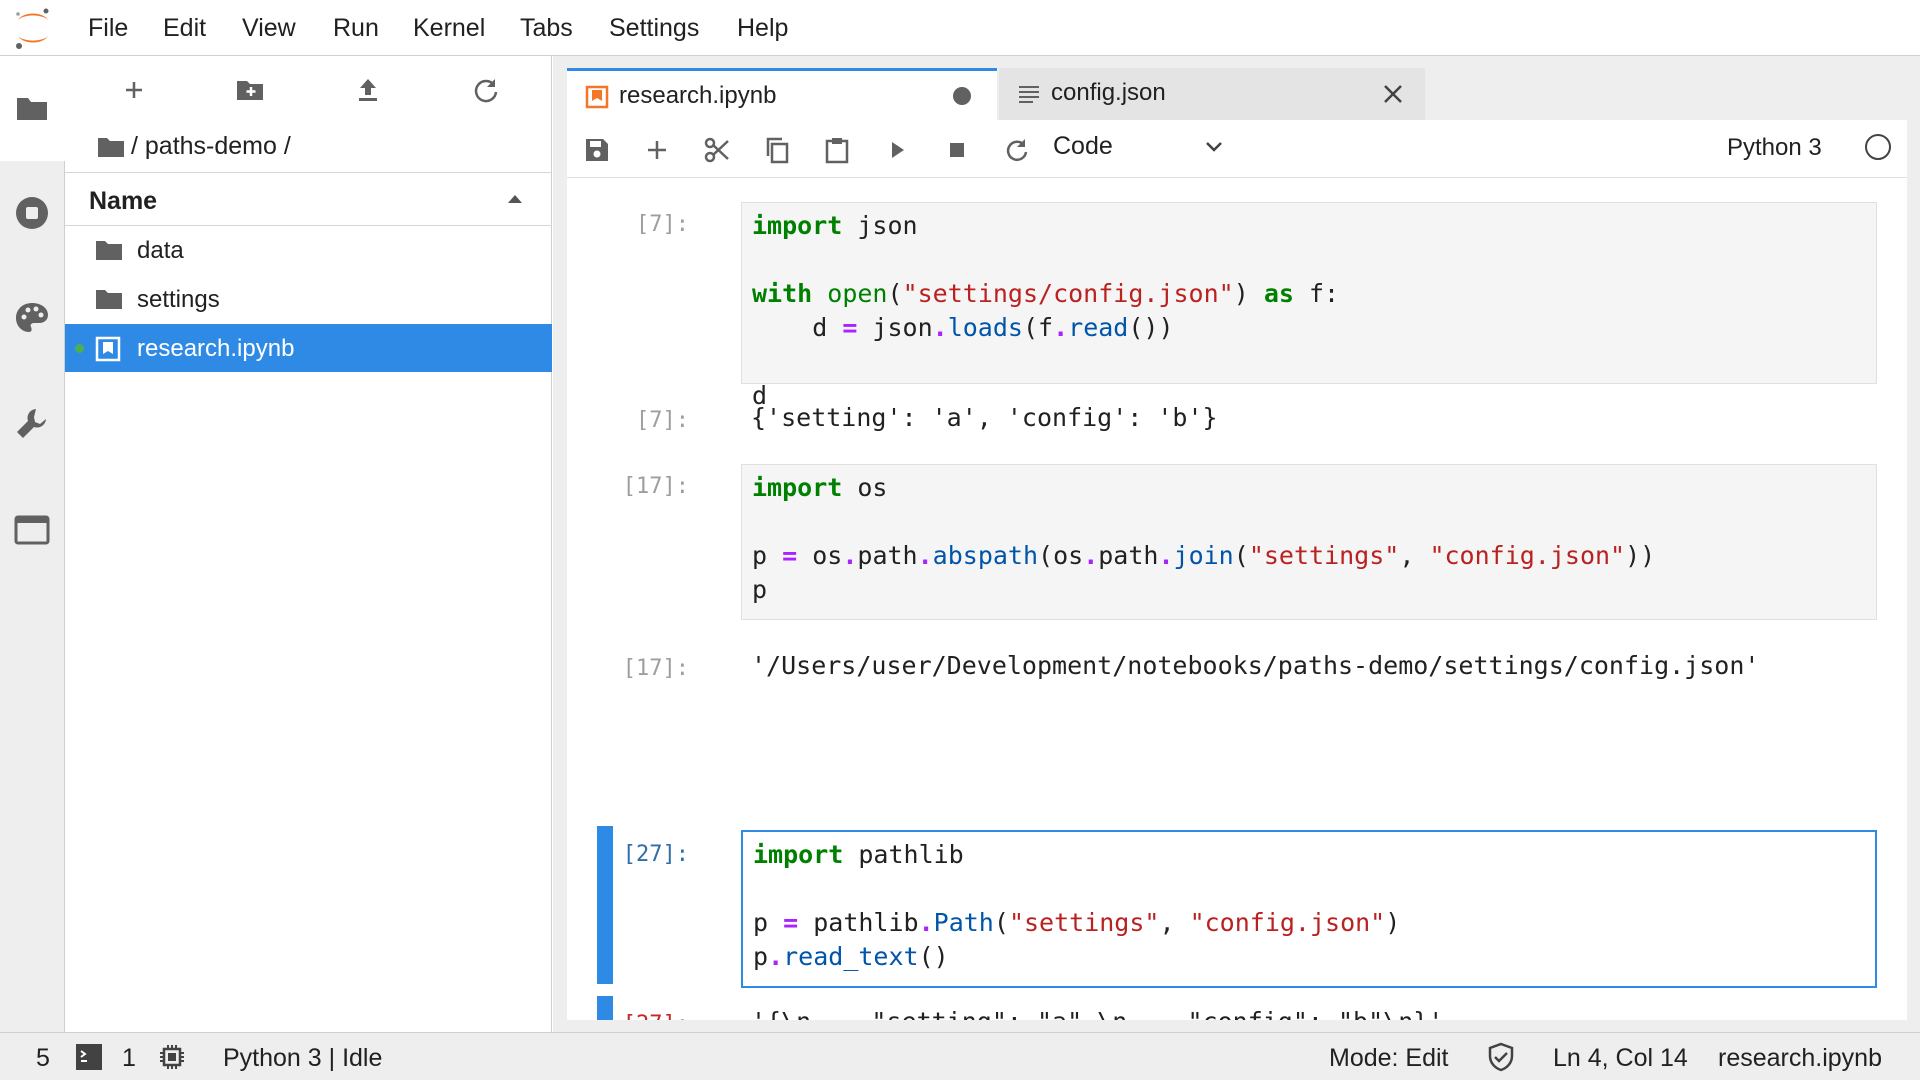 The image size is (1920, 1080). Describe the element at coordinates (782, 94) in the screenshot. I see `tab-research-ipynb: research.ipynb` at that location.